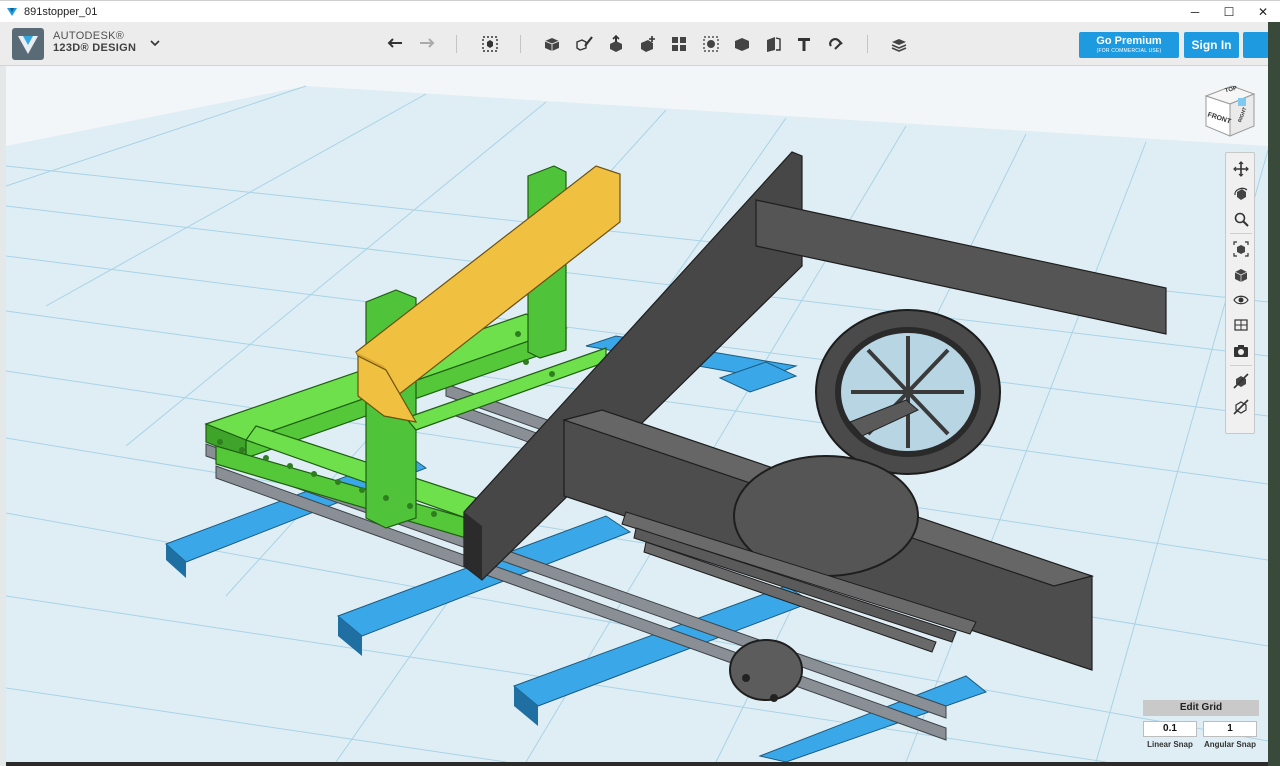  I want to click on measure-icon, so click(773, 44).